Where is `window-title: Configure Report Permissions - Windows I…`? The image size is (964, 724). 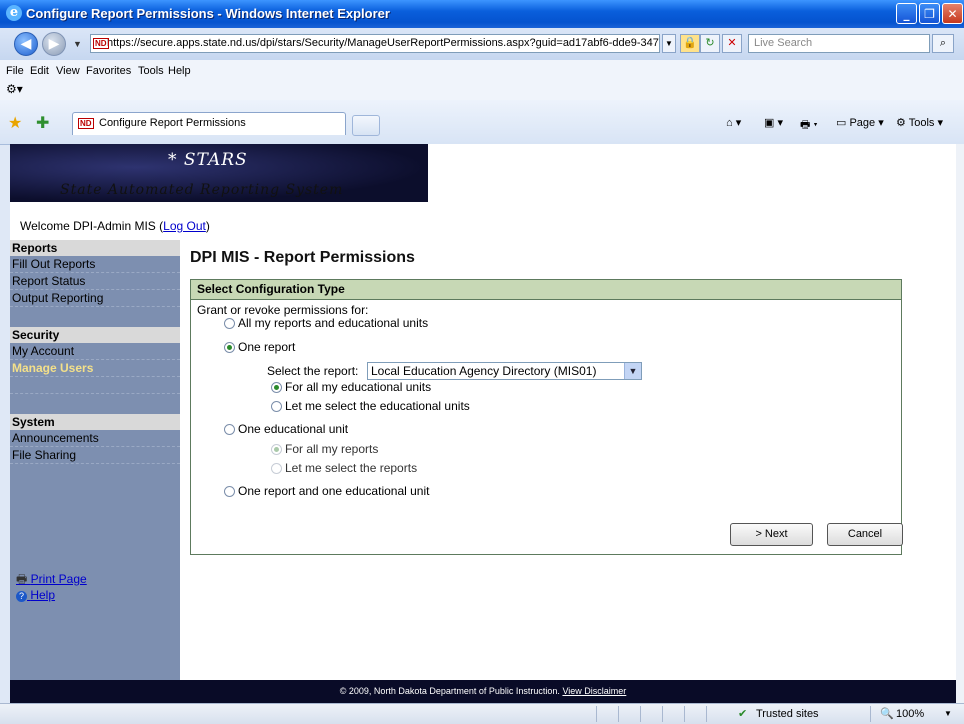
window-title: Configure Report Permissions - Windows I… is located at coordinates (208, 13).